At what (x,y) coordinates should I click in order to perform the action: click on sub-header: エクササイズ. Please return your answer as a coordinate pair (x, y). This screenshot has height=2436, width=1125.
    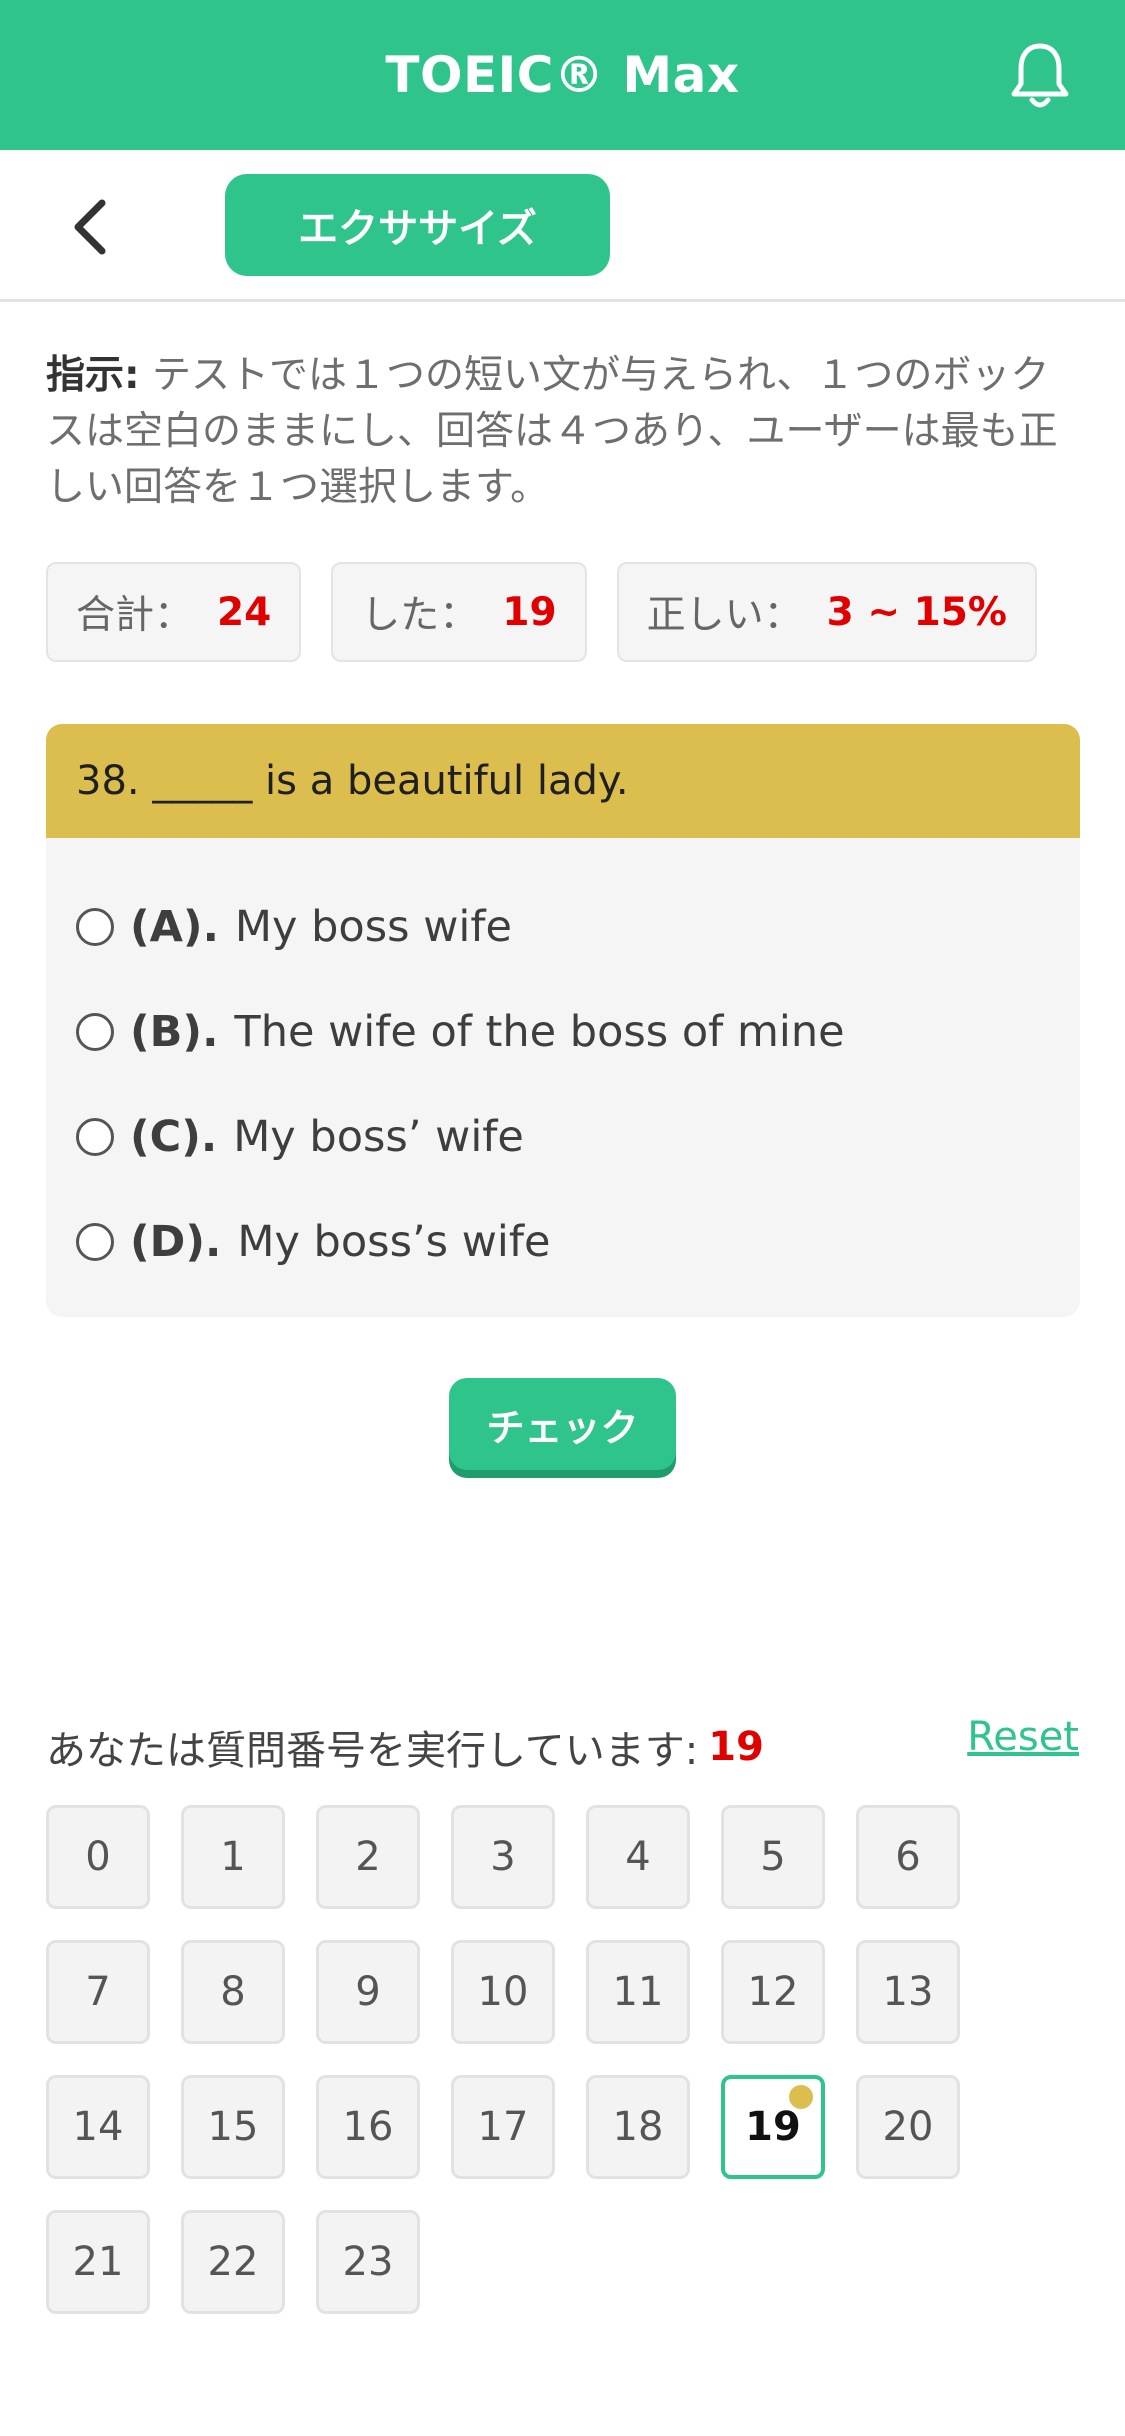
    Looking at the image, I should click on (562, 226).